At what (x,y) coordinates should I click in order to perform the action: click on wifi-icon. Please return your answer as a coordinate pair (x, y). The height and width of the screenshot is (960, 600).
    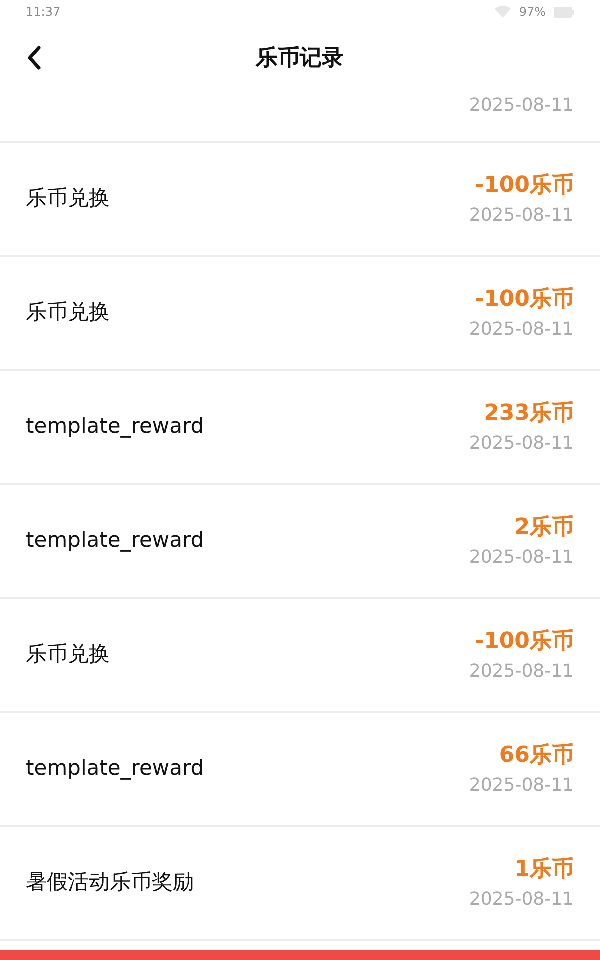
    Looking at the image, I should click on (503, 12).